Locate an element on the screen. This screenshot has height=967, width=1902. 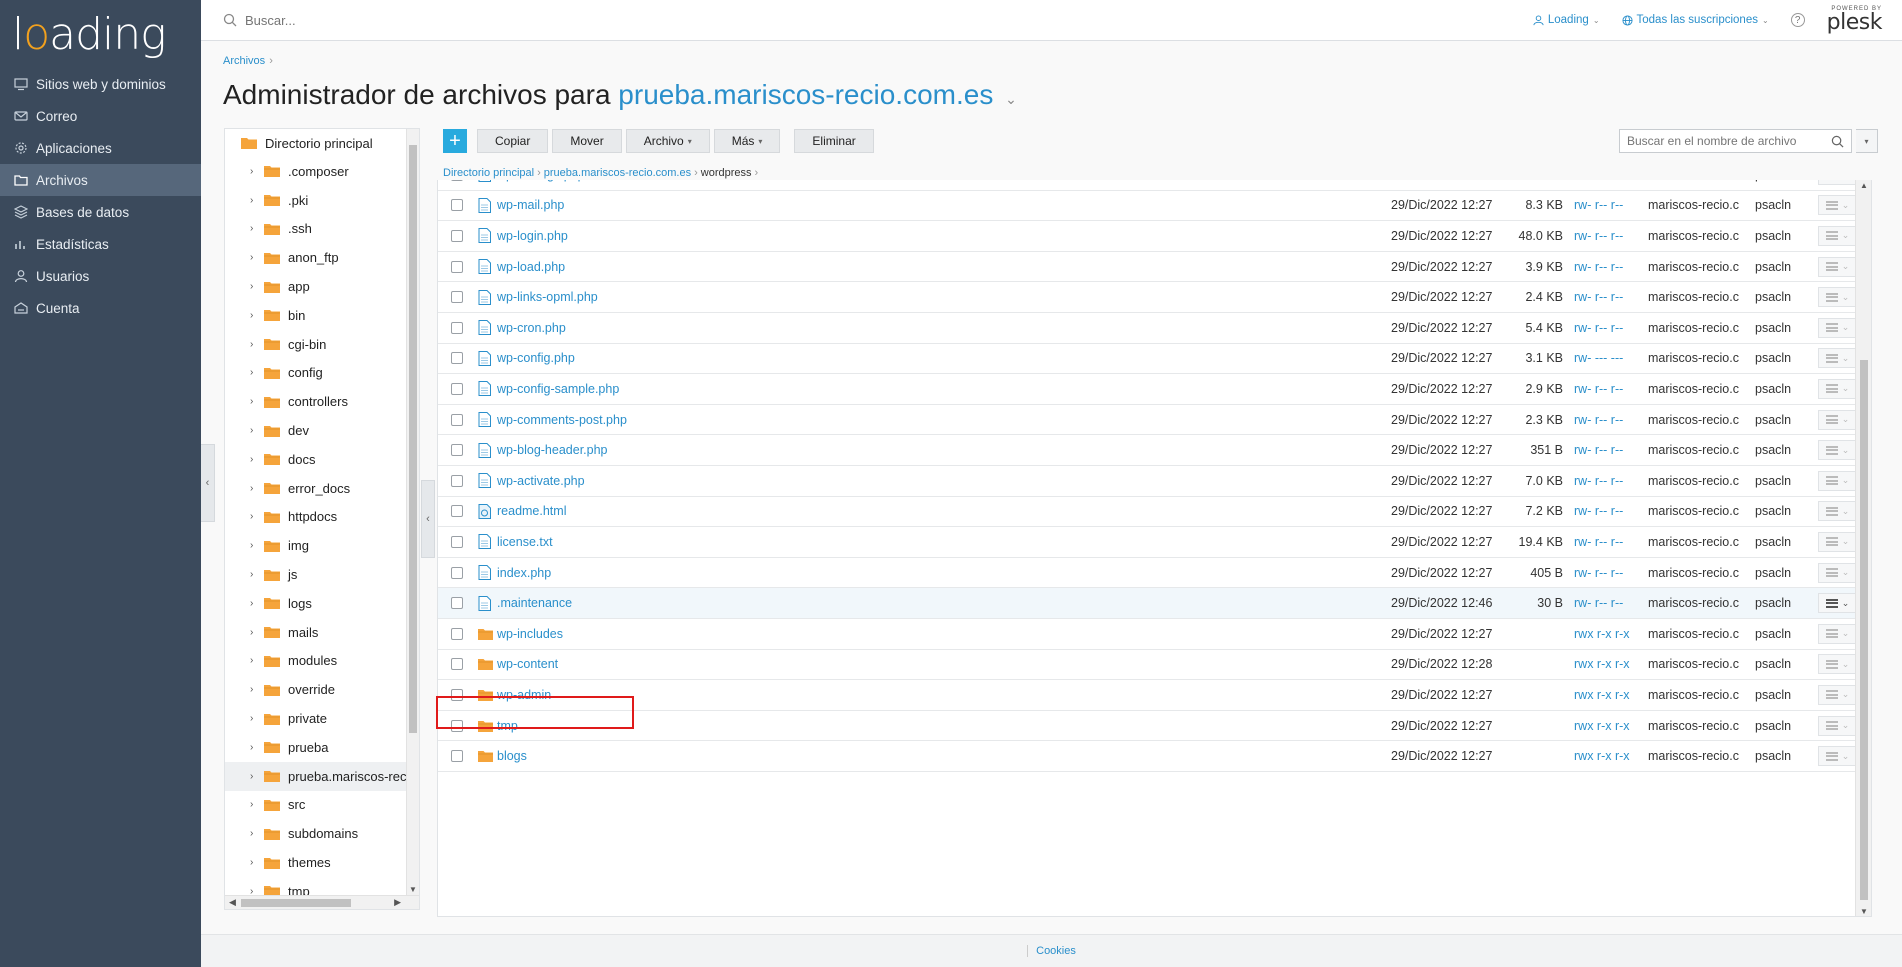
sidebar-item-usuarios: Usuarios is located at coordinates (100, 276).